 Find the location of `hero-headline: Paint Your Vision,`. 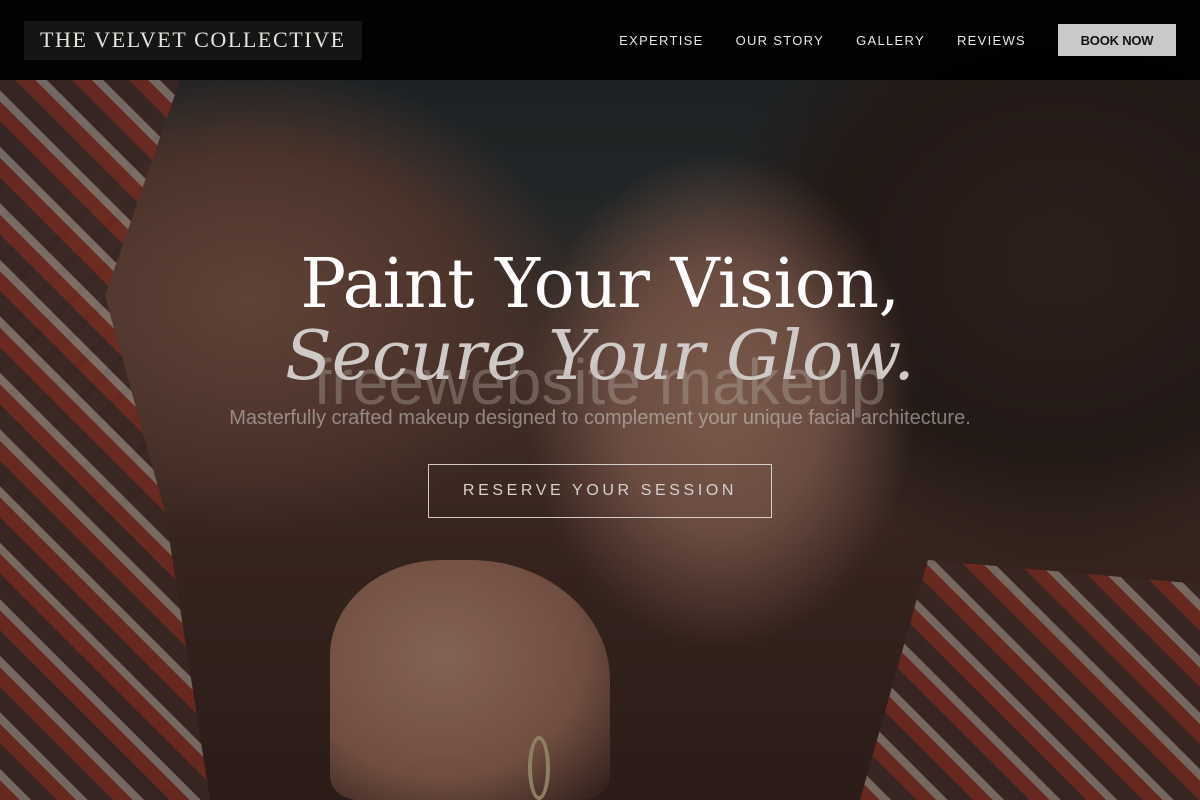

hero-headline: Paint Your Vision, is located at coordinates (600, 284).